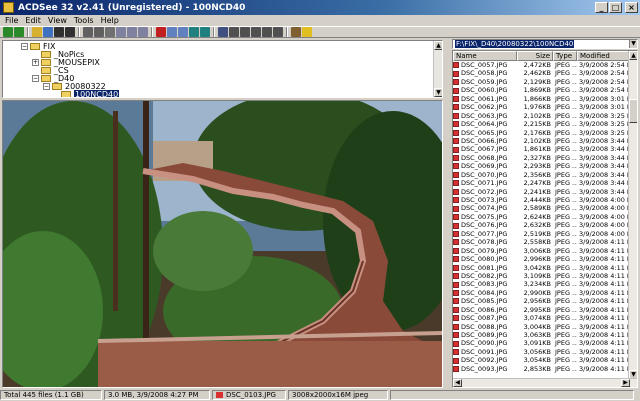  What do you see at coordinates (438, 92) in the screenshot?
I see `scroll-down-arrow-icon: ▼` at bounding box center [438, 92].